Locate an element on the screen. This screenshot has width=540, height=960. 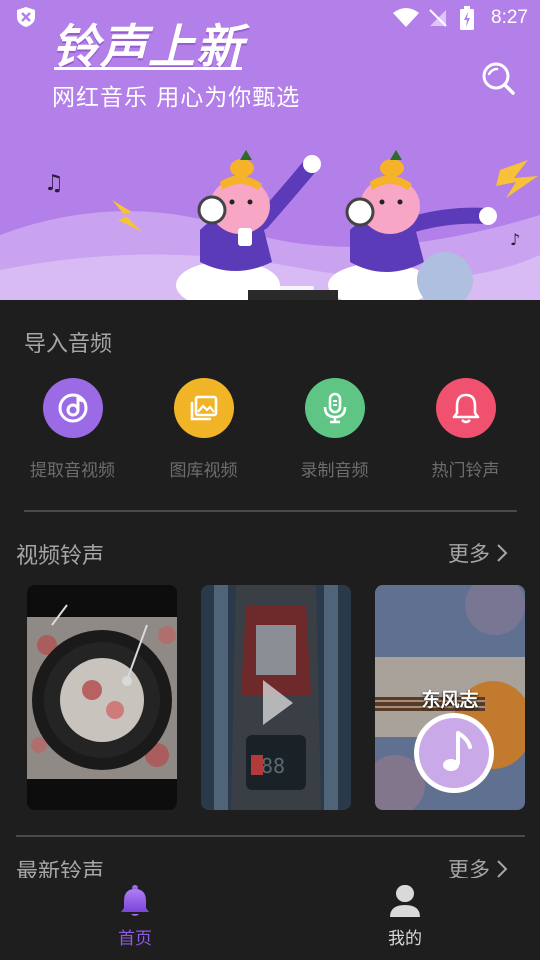
music-note-icon is located at coordinates (454, 753).